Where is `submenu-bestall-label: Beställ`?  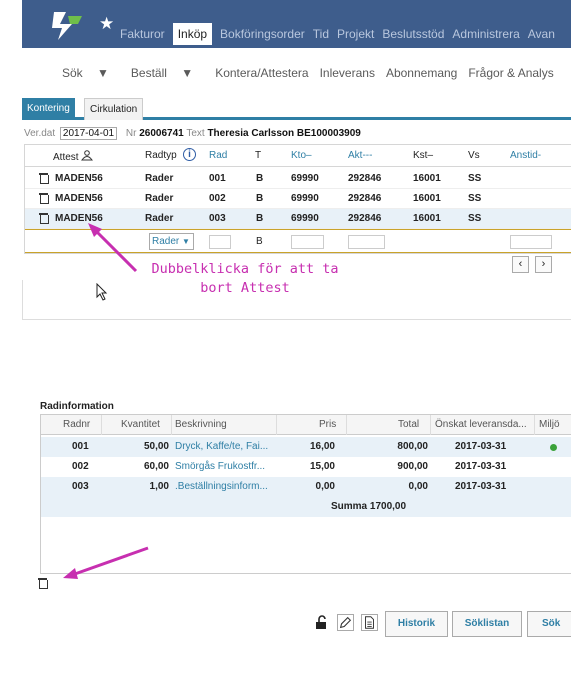 submenu-bestall-label: Beställ is located at coordinates (148, 73).